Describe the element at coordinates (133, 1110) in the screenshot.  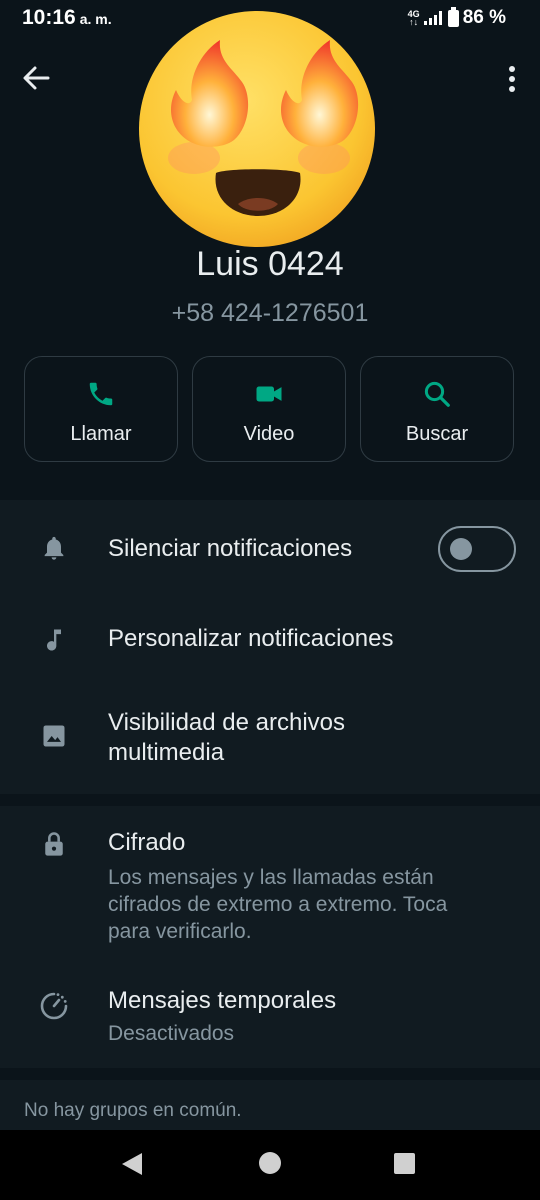
I see `no-common-groups-text: No hay grupos en común.` at that location.